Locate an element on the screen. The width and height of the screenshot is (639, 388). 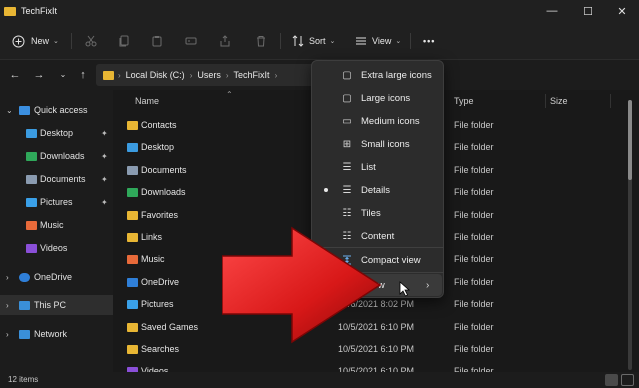
maximize-button: ☐ is located at coordinates (588, 11).